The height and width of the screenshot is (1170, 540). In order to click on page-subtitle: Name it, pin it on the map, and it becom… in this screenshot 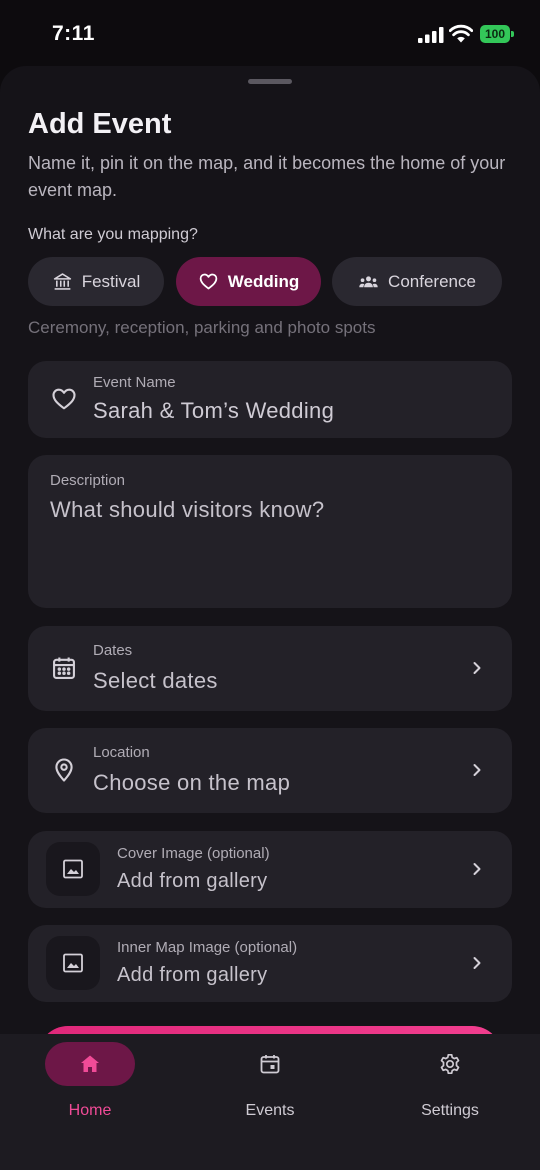, I will do `click(267, 176)`.